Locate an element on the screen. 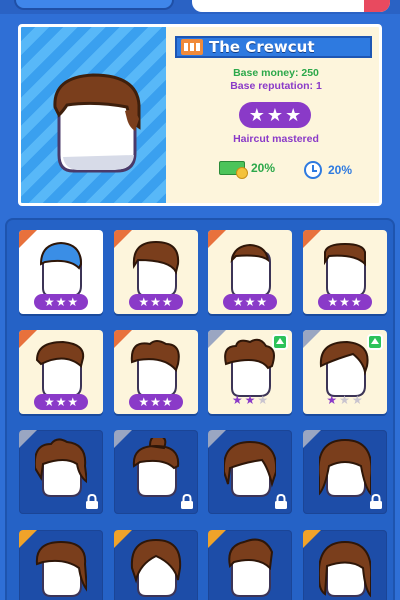 The image size is (400, 600). mullet-haircut-icon is located at coordinates (61, 568).